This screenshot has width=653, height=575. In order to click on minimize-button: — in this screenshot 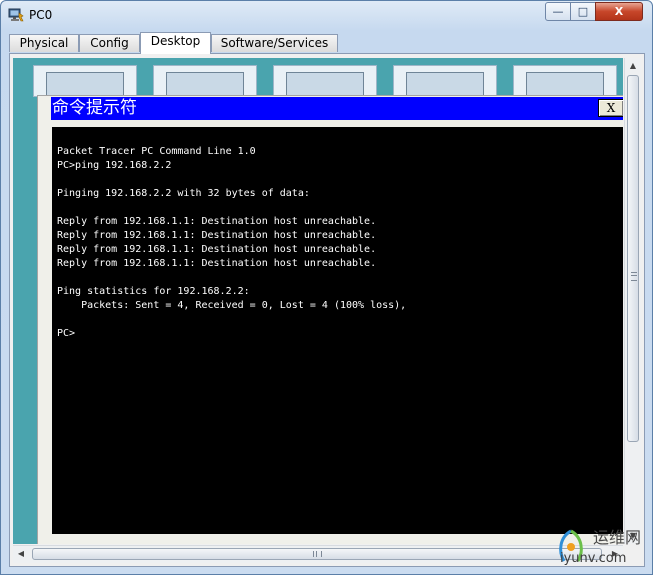, I will do `click(558, 11)`.